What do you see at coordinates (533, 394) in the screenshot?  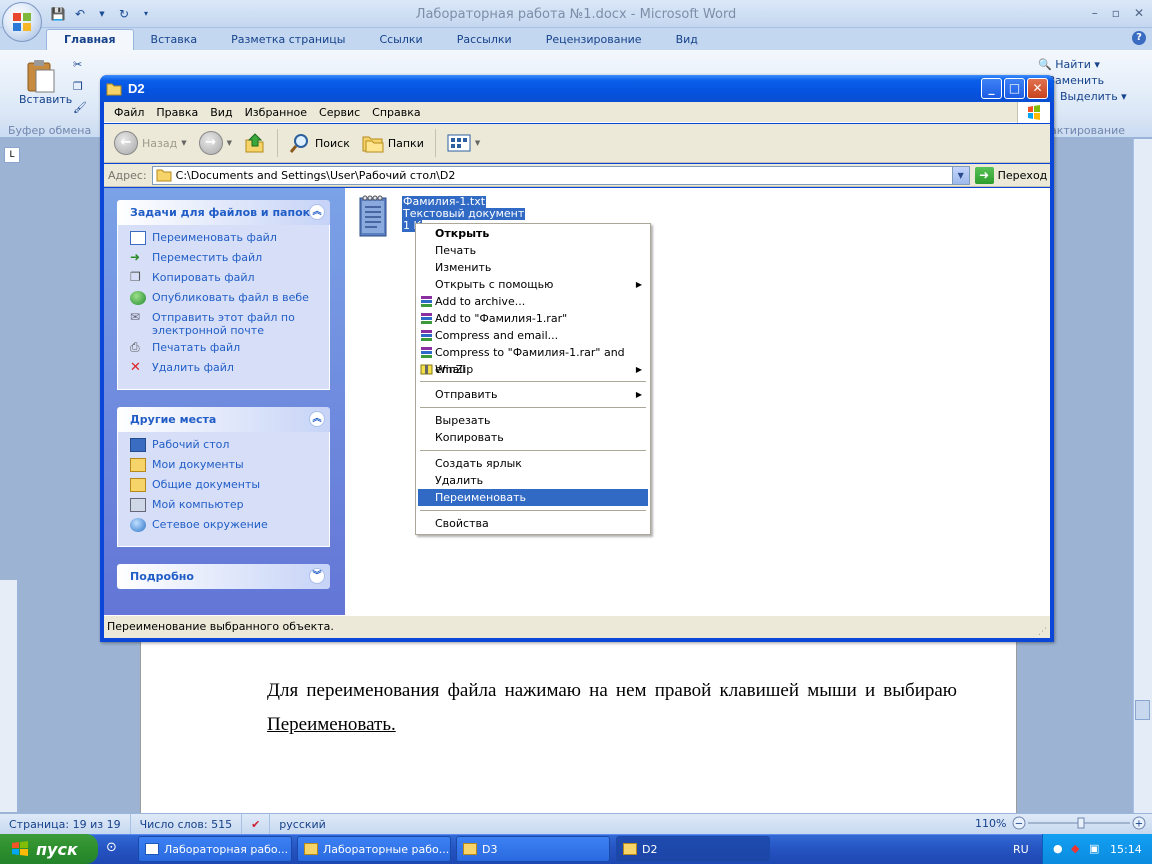 I see `ctx-send-to: Отправить ▶` at bounding box center [533, 394].